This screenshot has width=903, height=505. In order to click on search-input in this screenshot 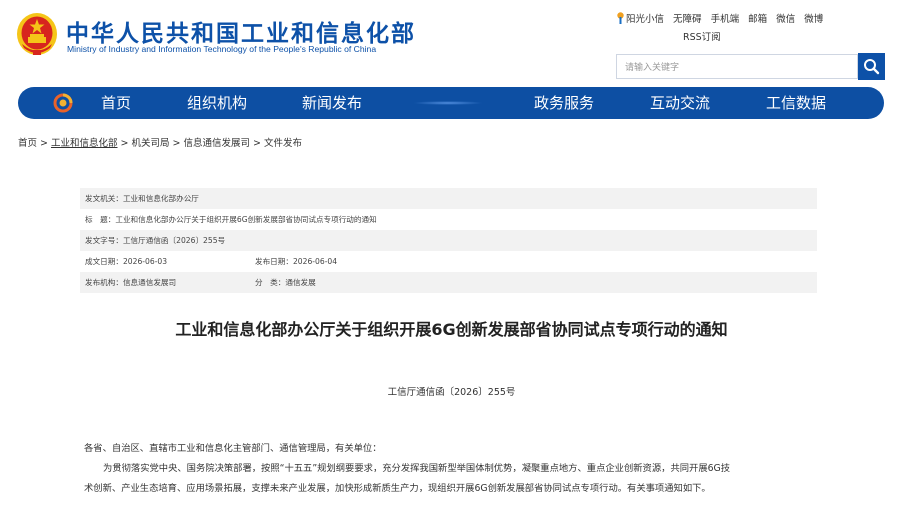, I will do `click(737, 68)`.